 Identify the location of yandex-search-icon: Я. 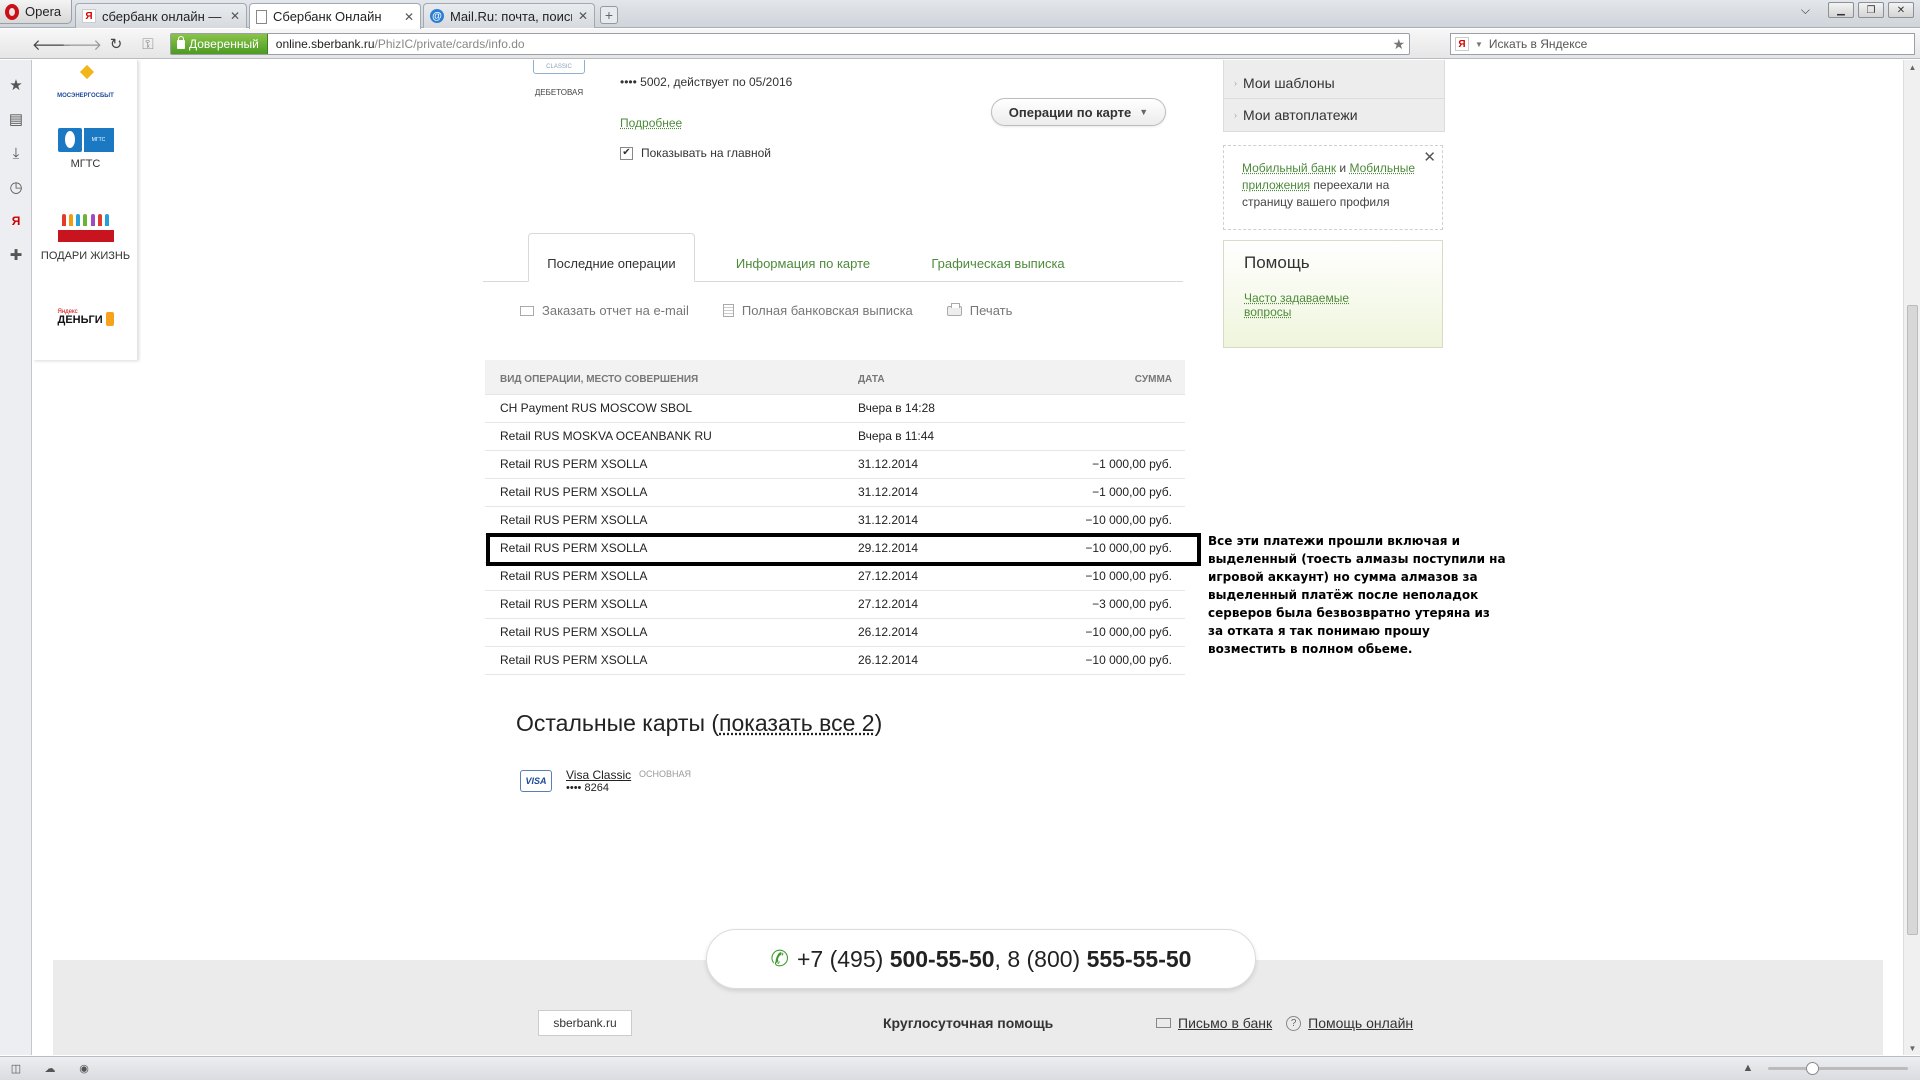
(1462, 44).